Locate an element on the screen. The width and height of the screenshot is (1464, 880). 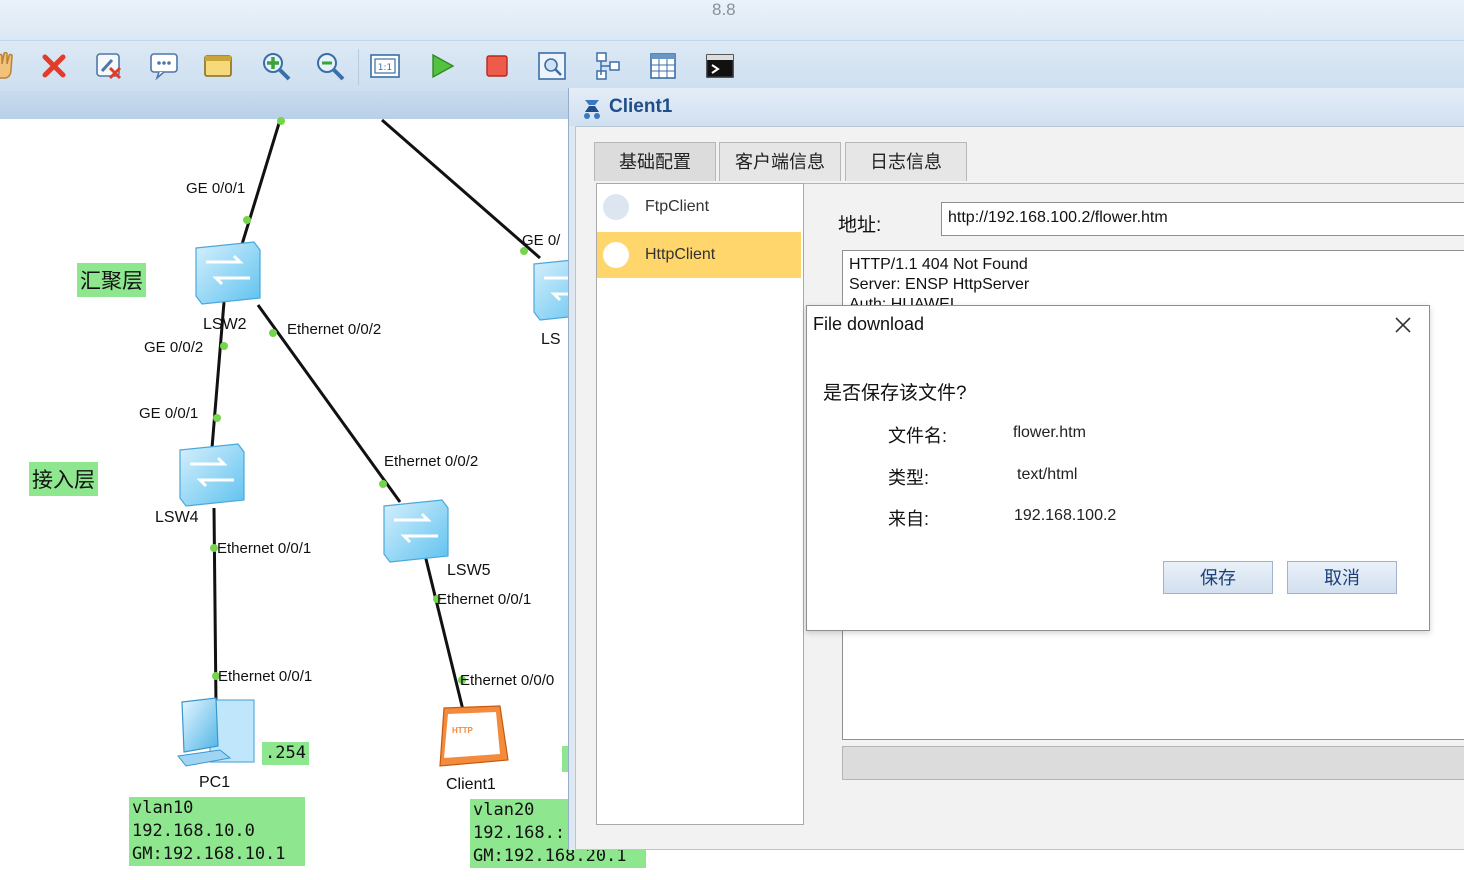
device-name: LSW5 is located at coordinates (469, 570).